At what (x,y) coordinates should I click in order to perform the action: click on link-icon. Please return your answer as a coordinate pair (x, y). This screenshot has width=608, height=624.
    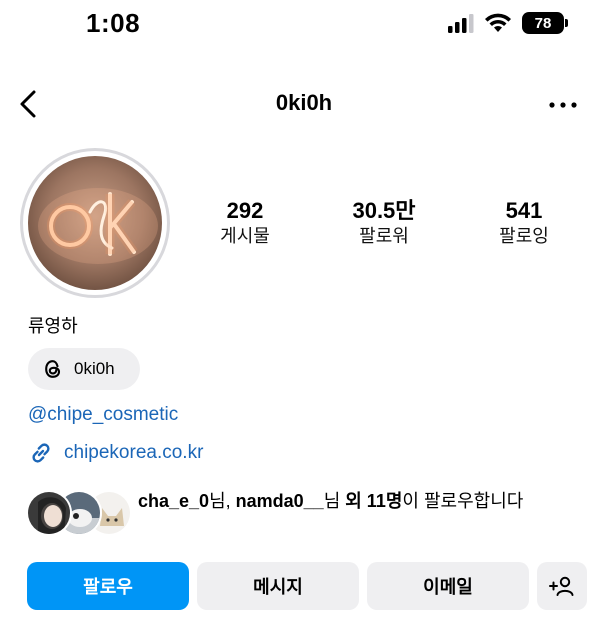
    Looking at the image, I should click on (41, 453).